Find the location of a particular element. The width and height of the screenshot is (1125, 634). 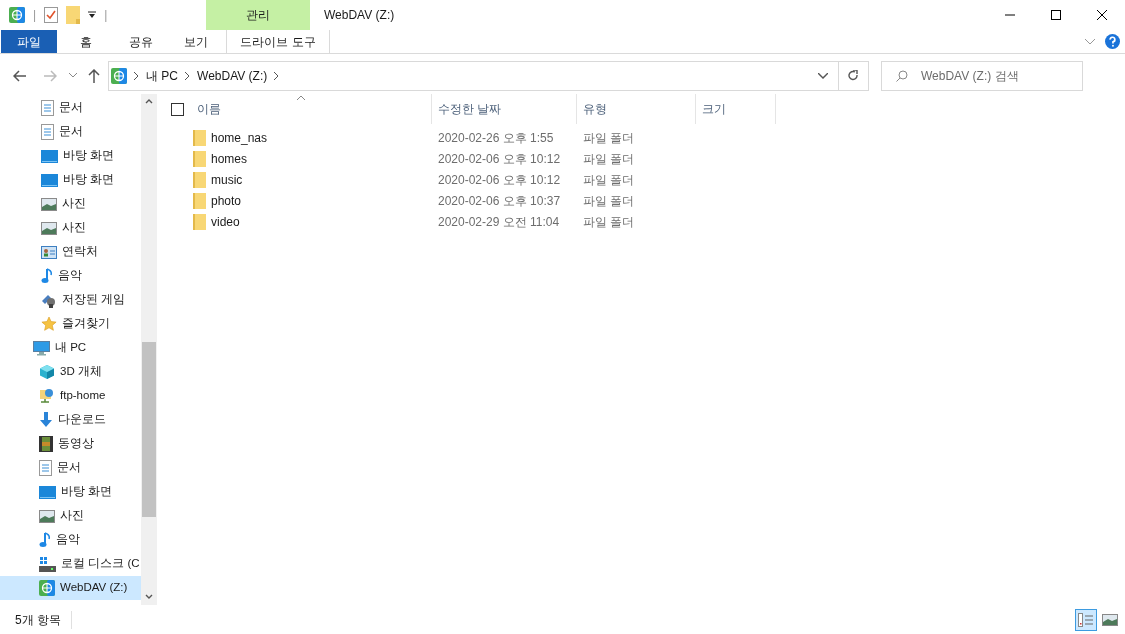

breadcrumb: WebDAV (Z:) is located at coordinates (232, 75).